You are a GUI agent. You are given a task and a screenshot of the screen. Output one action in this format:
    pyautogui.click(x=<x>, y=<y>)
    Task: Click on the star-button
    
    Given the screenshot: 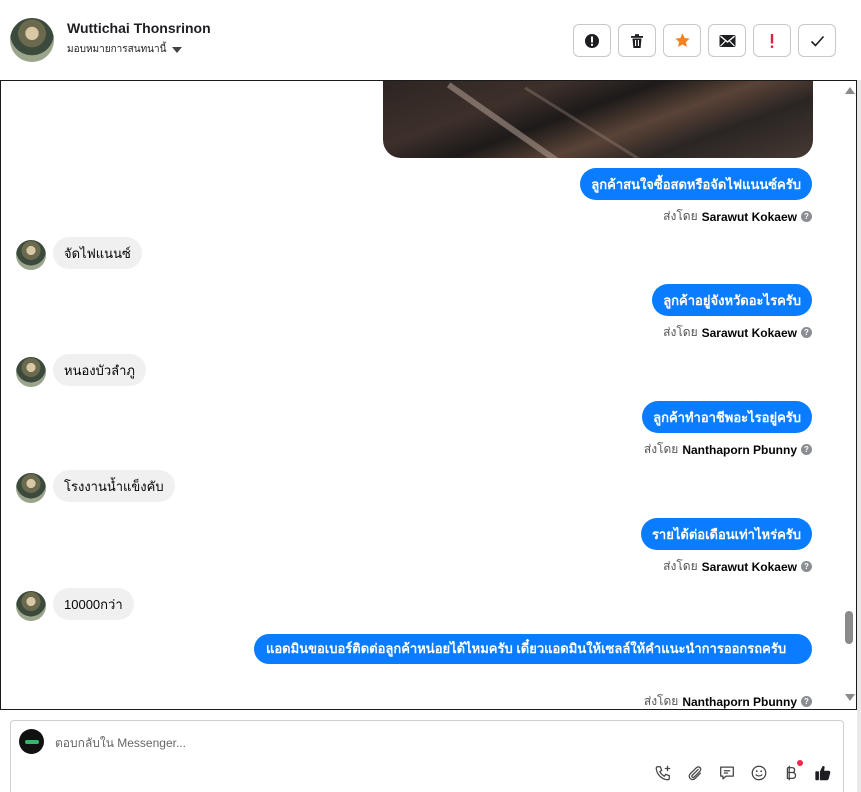 What is the action you would take?
    pyautogui.click(x=682, y=40)
    